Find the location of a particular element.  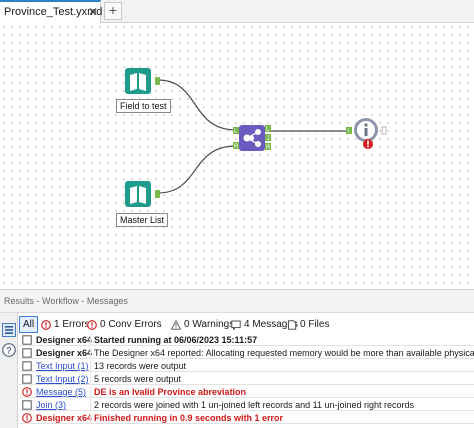

filter-conv-errors-button: 0 Conv Errors is located at coordinates (124, 324).